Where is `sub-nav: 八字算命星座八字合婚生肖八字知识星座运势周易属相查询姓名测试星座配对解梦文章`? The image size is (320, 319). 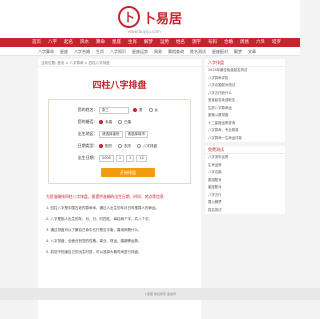
sub-nav: 八字算命星座八字合婚生肖八字知识星座运势周易属相查询姓名测试星座配对解梦文章 is located at coordinates (150, 51).